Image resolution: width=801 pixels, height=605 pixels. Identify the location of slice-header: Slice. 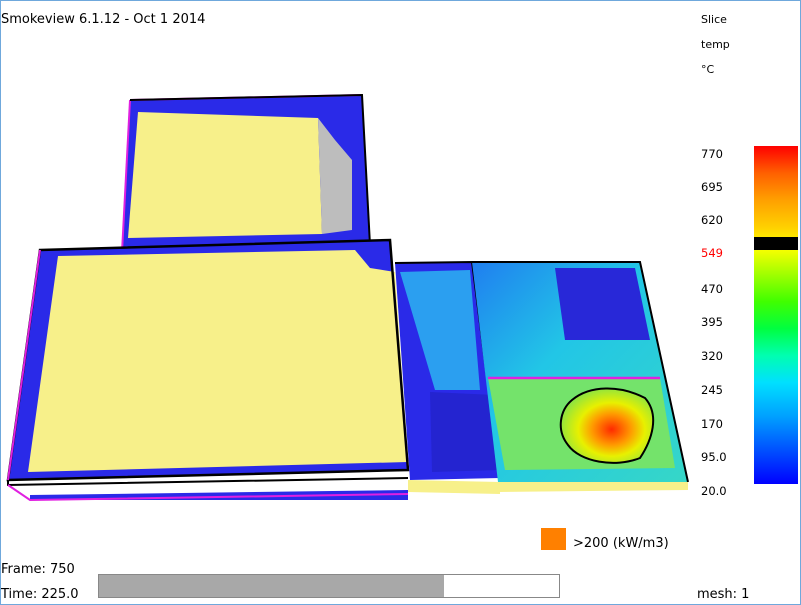
(714, 19).